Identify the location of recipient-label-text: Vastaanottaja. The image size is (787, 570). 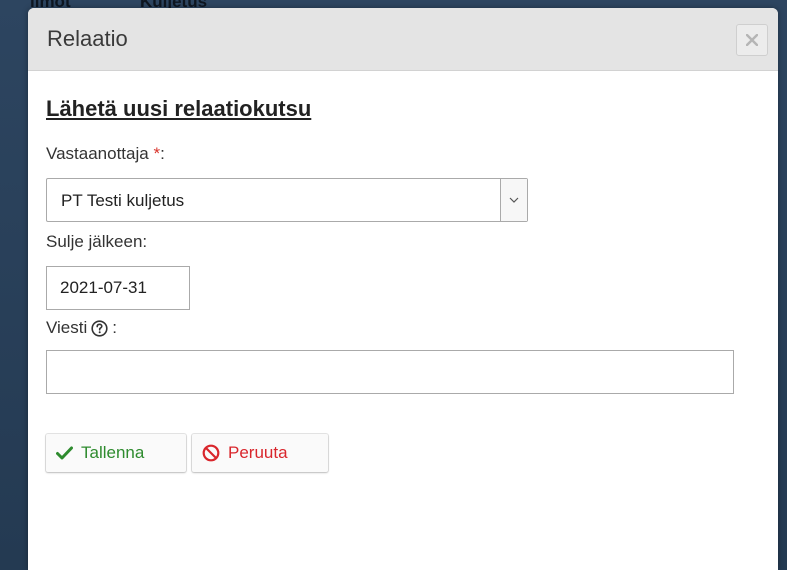
(97, 153).